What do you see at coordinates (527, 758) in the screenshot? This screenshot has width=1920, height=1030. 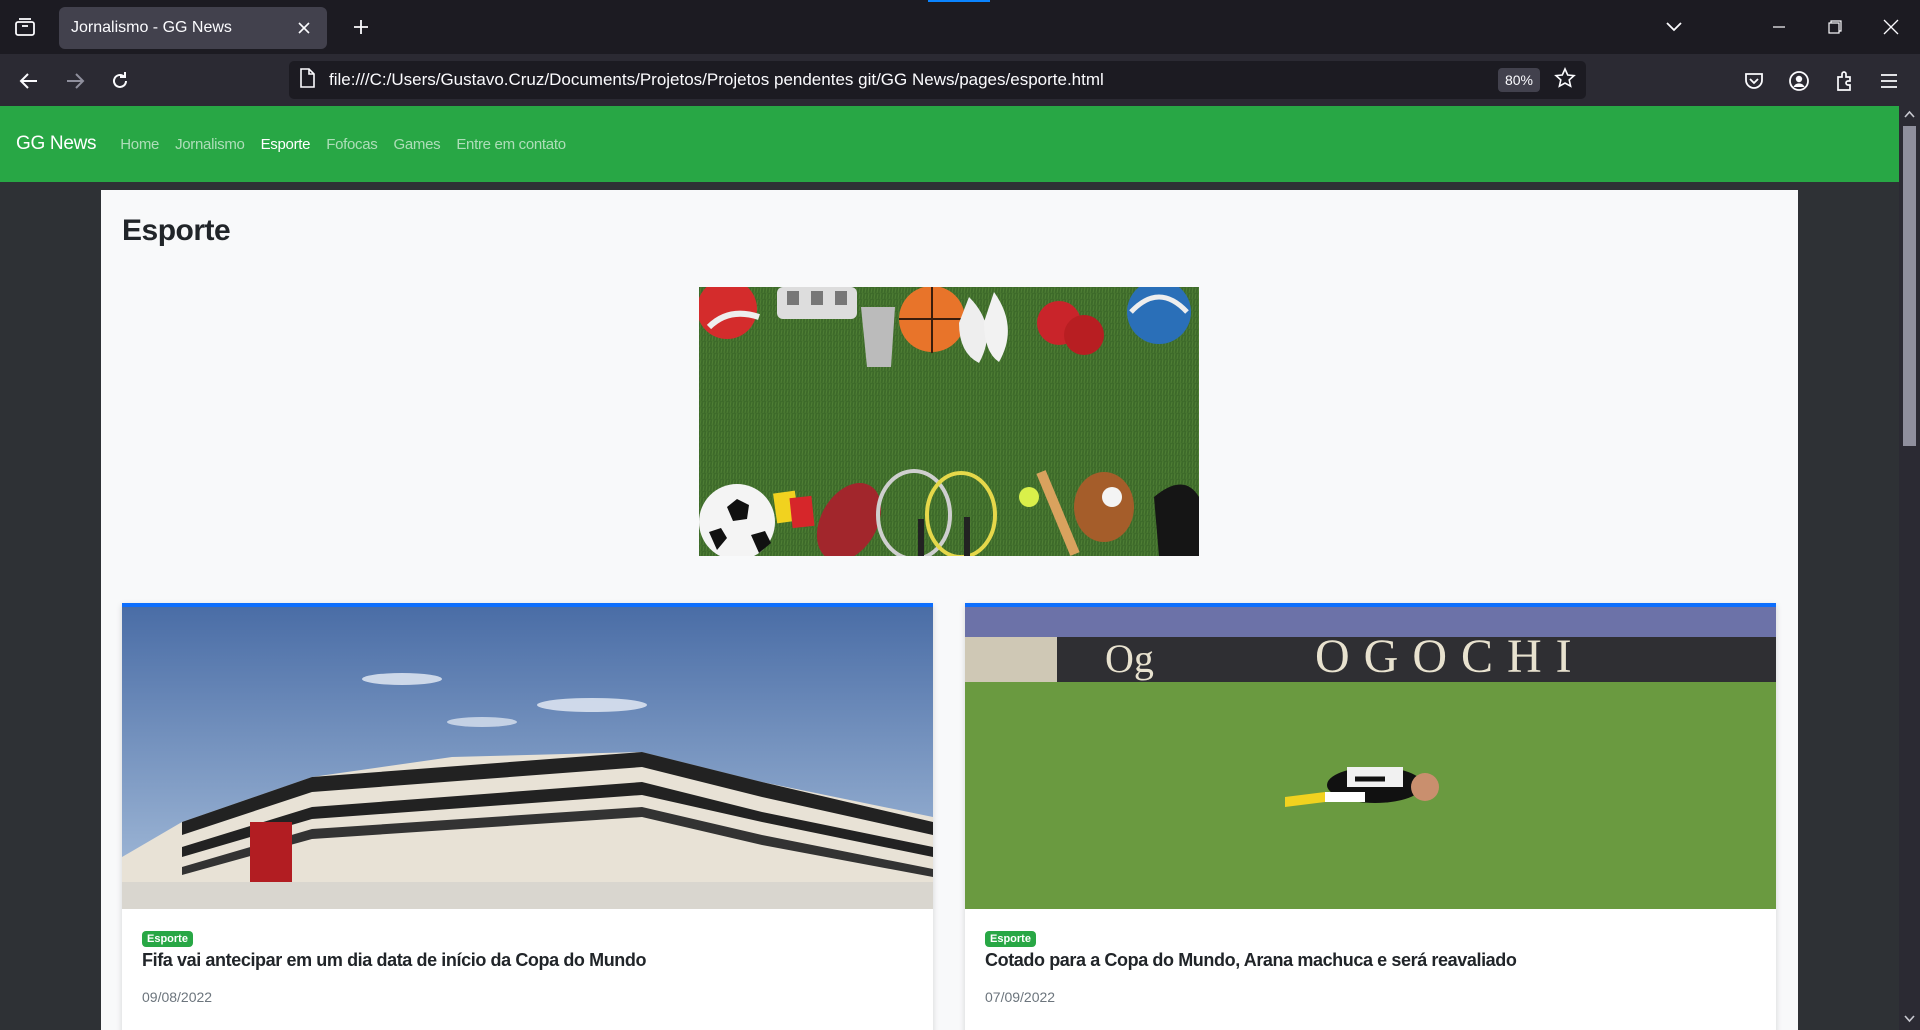 I see `stadium-image` at bounding box center [527, 758].